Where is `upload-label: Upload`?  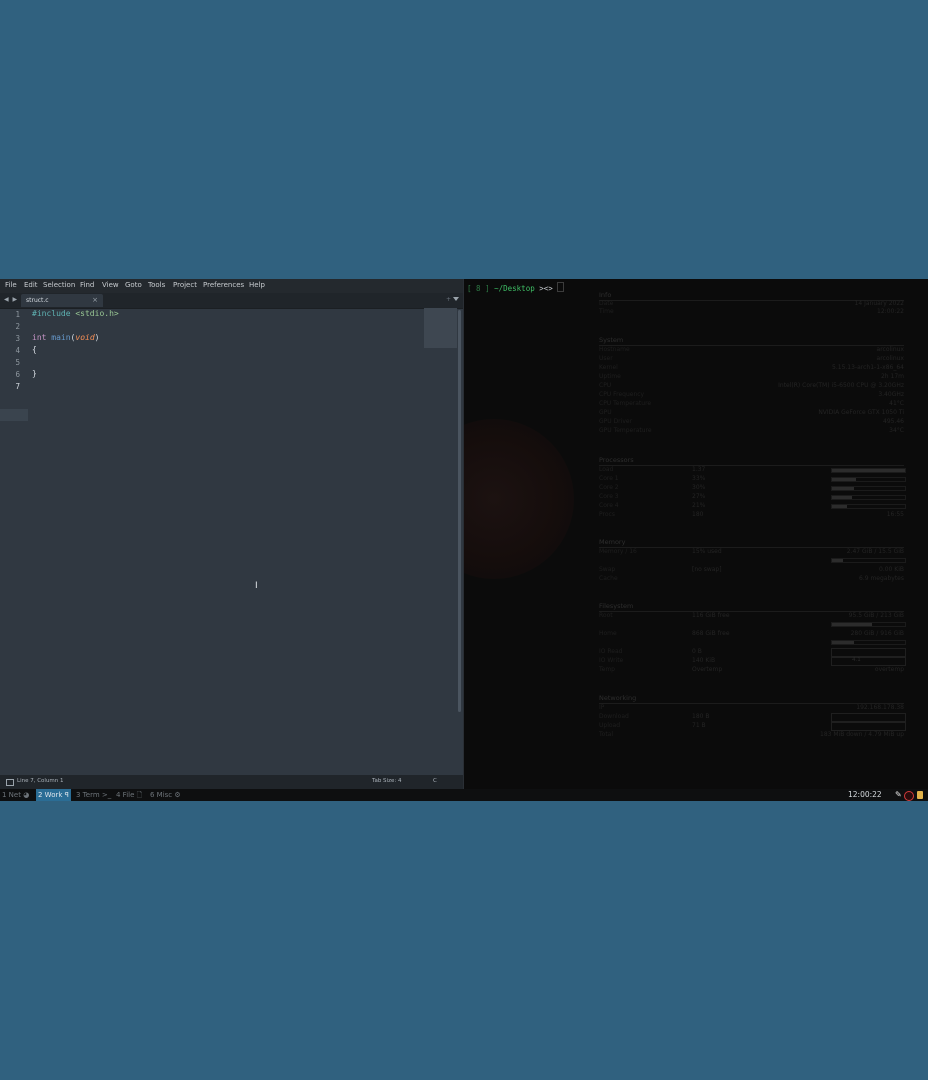 upload-label: Upload is located at coordinates (610, 725).